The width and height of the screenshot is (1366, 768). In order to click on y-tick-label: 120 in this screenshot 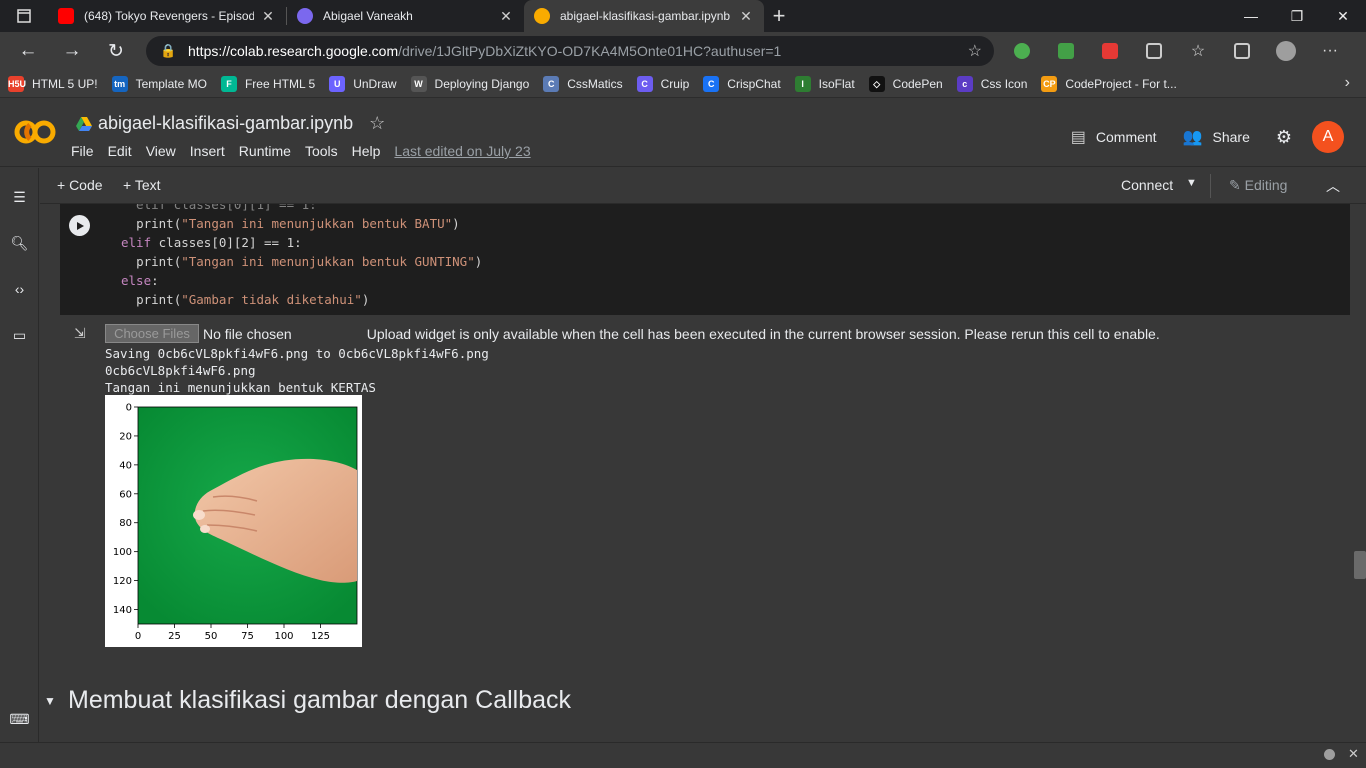, I will do `click(122, 581)`.